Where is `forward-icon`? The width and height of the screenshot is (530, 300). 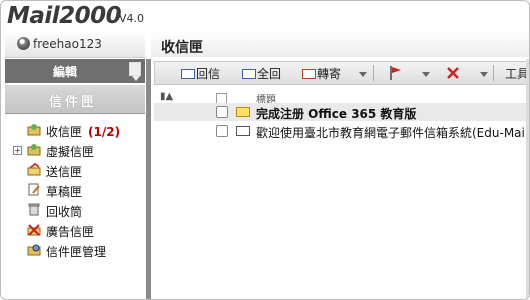
forward-icon is located at coordinates (309, 73).